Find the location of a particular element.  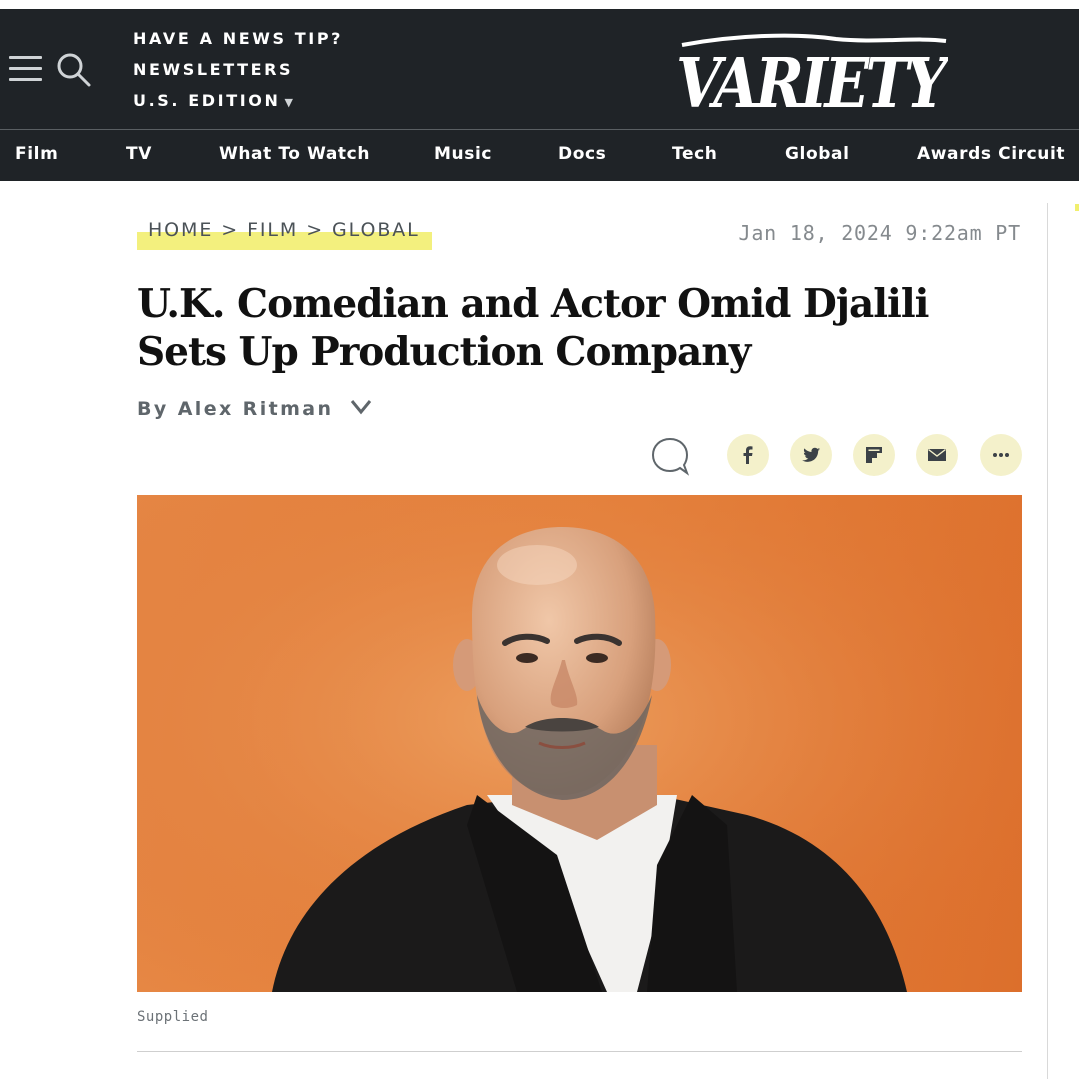

share-flipboard-button is located at coordinates (874, 455).